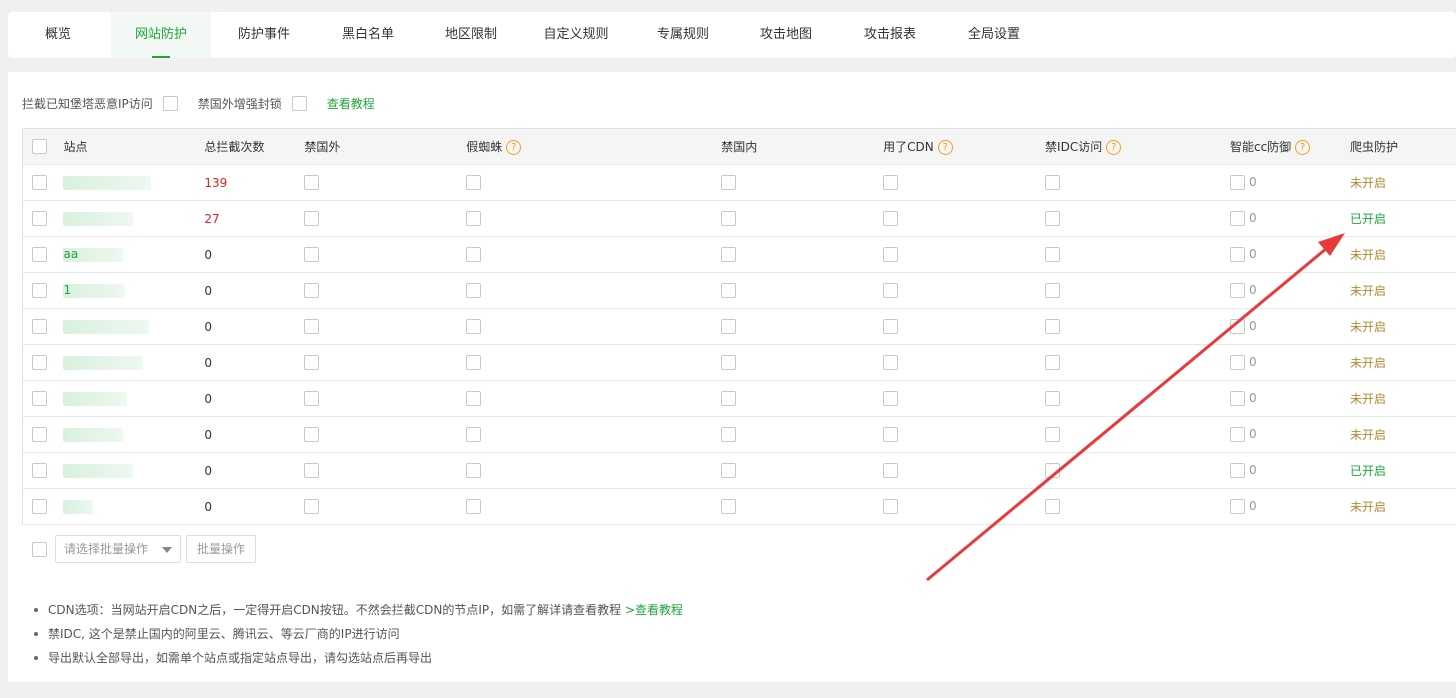 The width and height of the screenshot is (1456, 698). I want to click on block-bastion-checkbox, so click(170, 103).